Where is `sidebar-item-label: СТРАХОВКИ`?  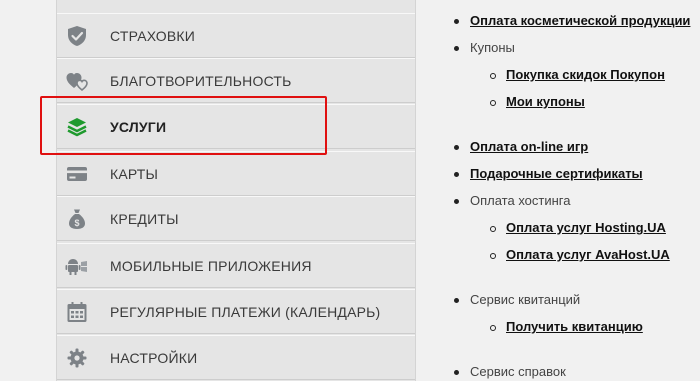
sidebar-item-label: СТРАХОВКИ is located at coordinates (153, 36).